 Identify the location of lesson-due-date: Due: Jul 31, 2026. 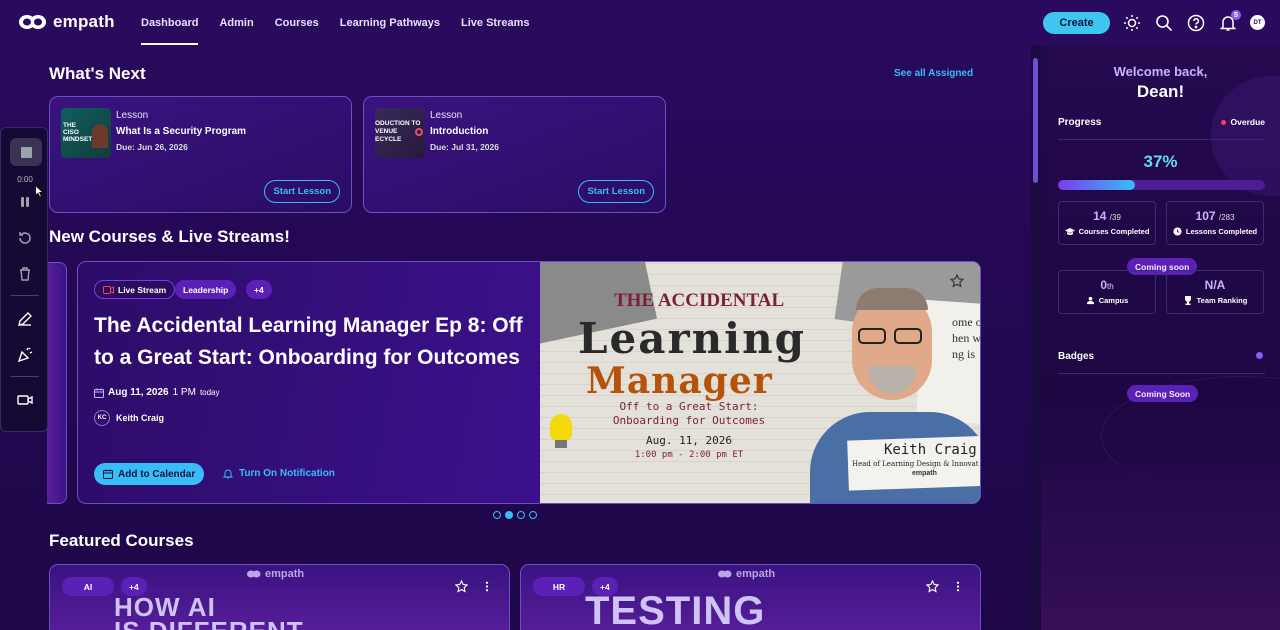
(464, 147).